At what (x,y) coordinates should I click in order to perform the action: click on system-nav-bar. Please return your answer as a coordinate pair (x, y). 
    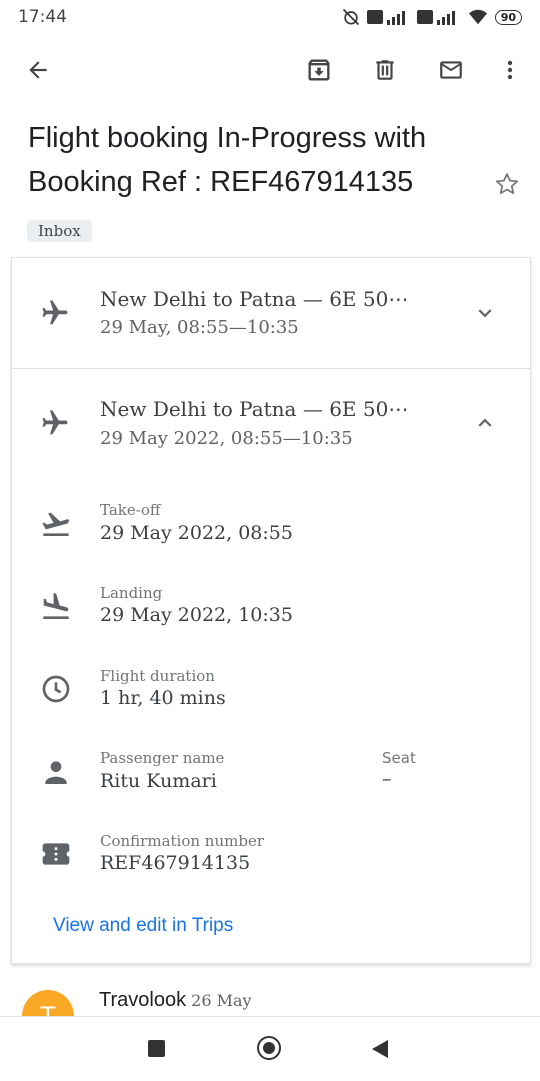
    Looking at the image, I should click on (270, 1048).